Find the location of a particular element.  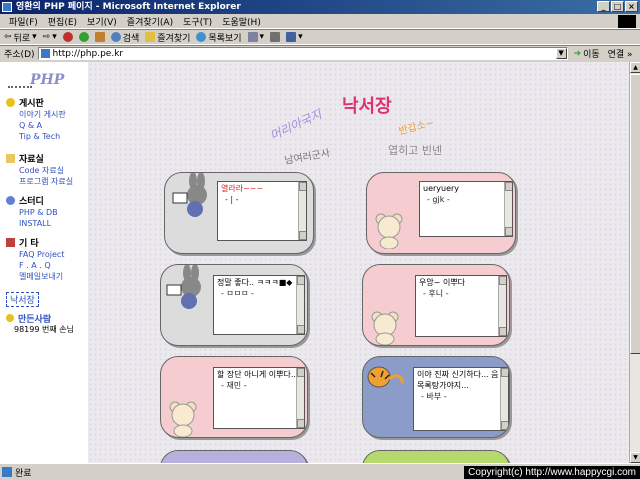

guestbook-card: 할 장단 아니게 이뿌다.. - 재민 - is located at coordinates (234, 397).